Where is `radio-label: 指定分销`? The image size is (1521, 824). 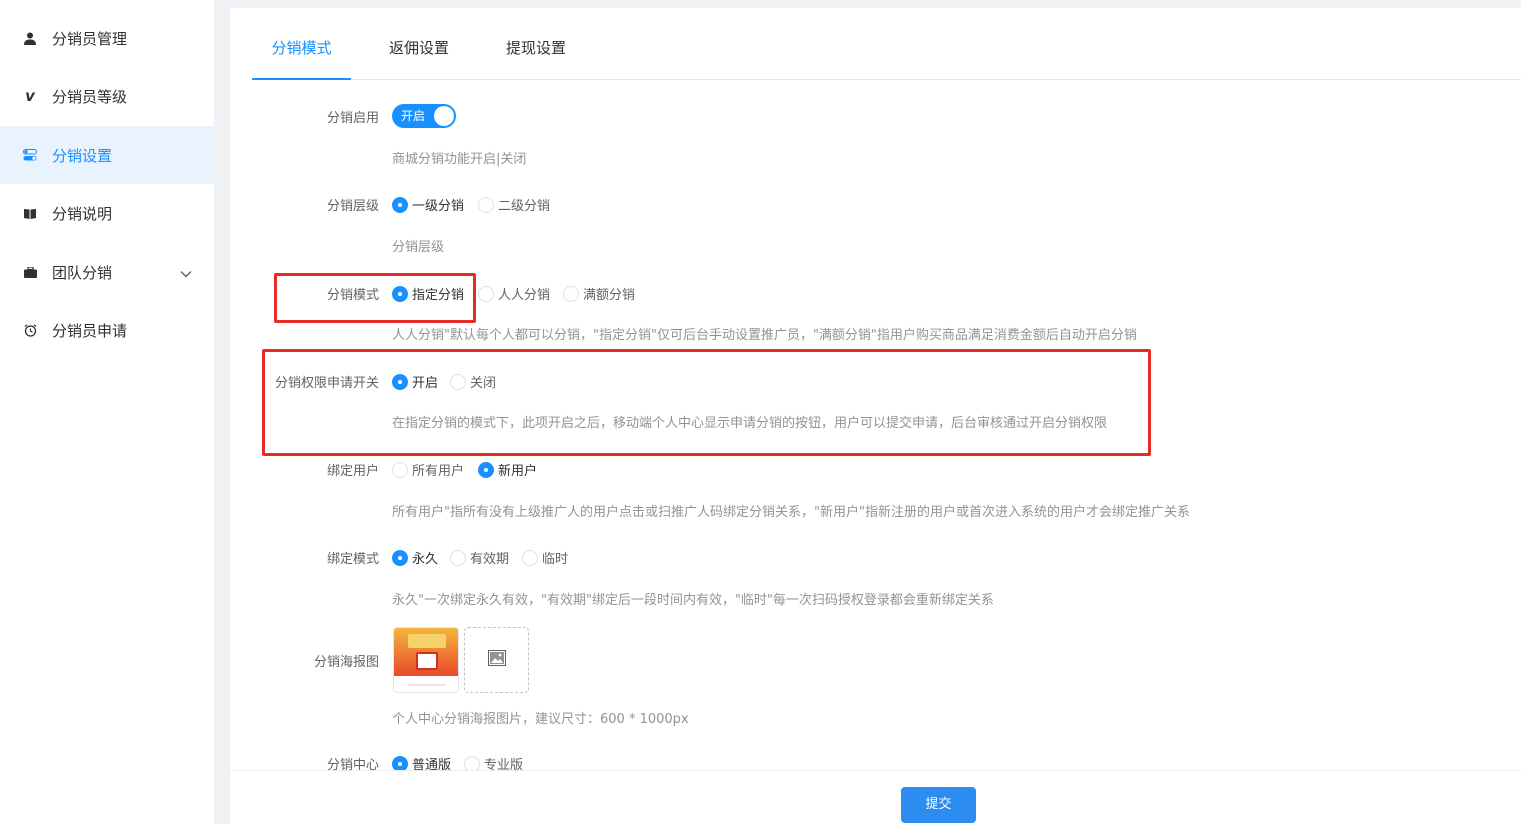 radio-label: 指定分销 is located at coordinates (438, 295).